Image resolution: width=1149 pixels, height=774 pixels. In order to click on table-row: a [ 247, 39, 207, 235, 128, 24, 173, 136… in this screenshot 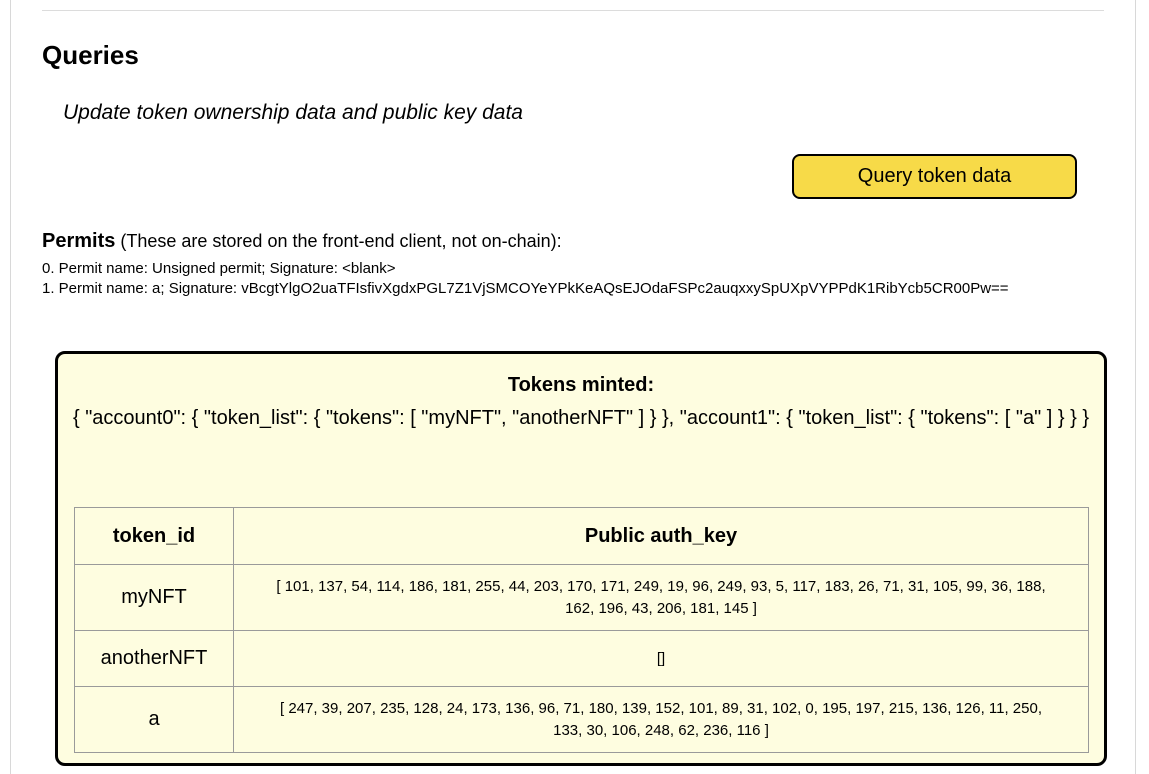, I will do `click(581, 719)`.